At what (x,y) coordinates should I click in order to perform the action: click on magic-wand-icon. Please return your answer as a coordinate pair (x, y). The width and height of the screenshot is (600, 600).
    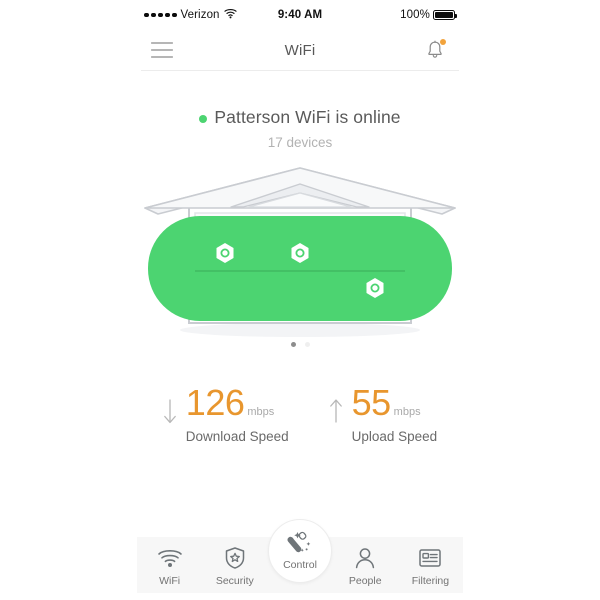
    Looking at the image, I should click on (300, 543).